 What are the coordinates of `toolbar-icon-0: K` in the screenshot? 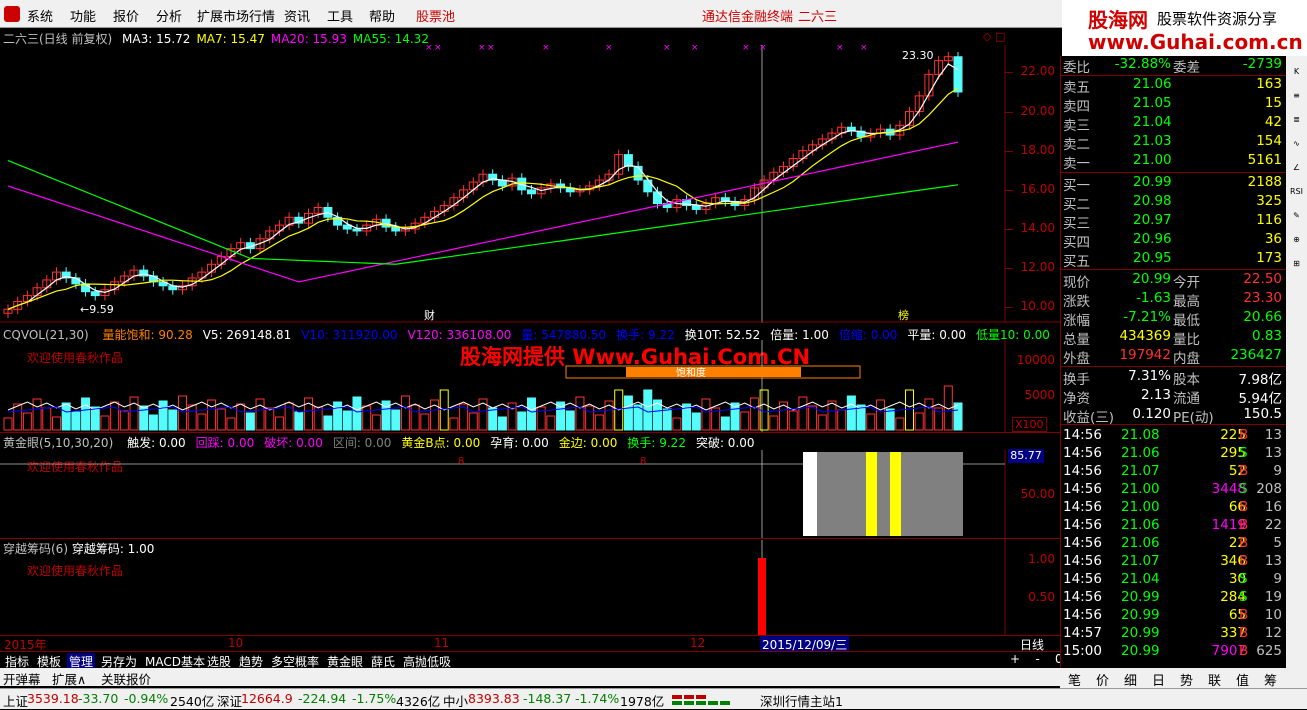 It's located at (1296, 72).